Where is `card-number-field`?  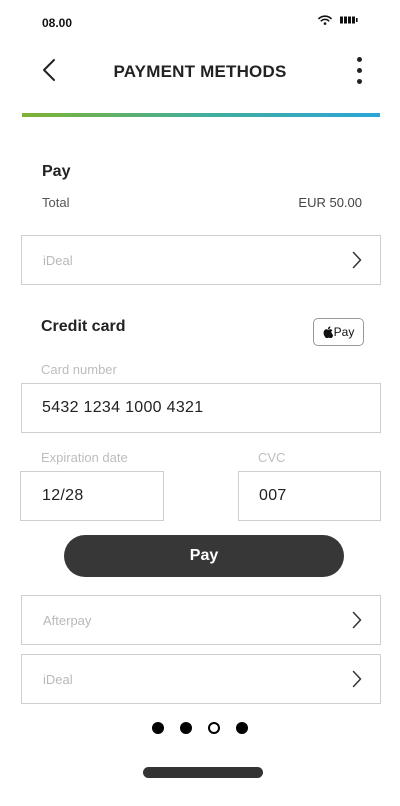
card-number-field is located at coordinates (201, 408).